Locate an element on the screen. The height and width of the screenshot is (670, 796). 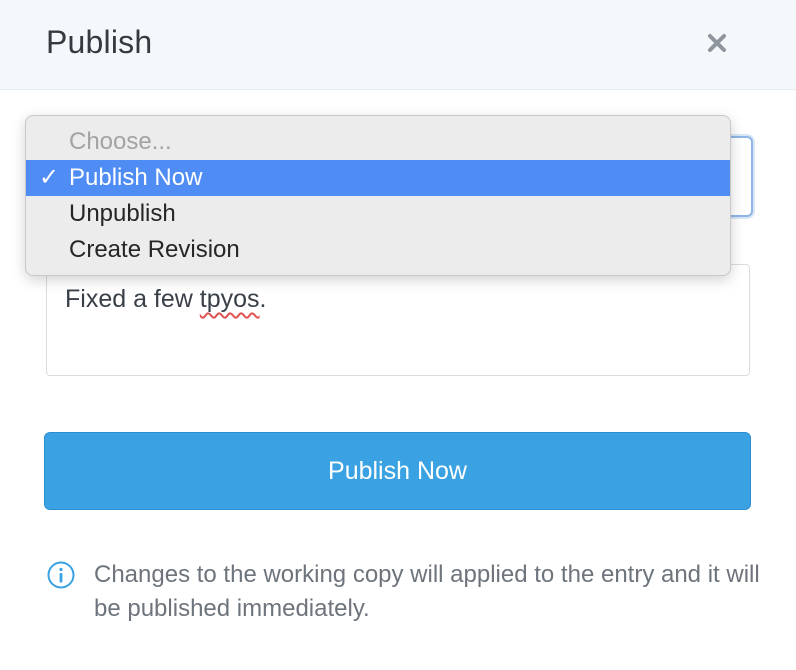
publish-now-button-label: Publish Now is located at coordinates (397, 470).